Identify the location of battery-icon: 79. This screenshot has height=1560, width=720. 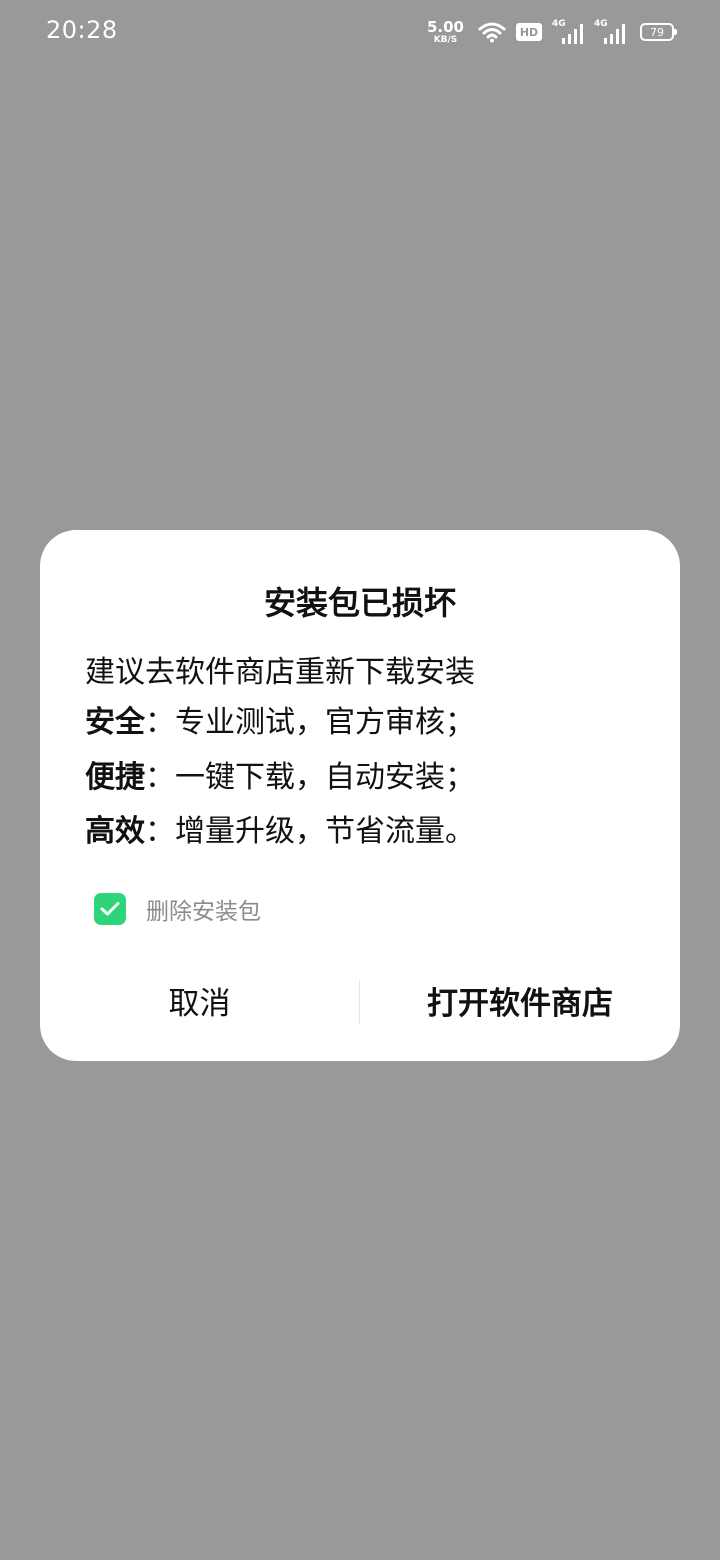
(658, 32).